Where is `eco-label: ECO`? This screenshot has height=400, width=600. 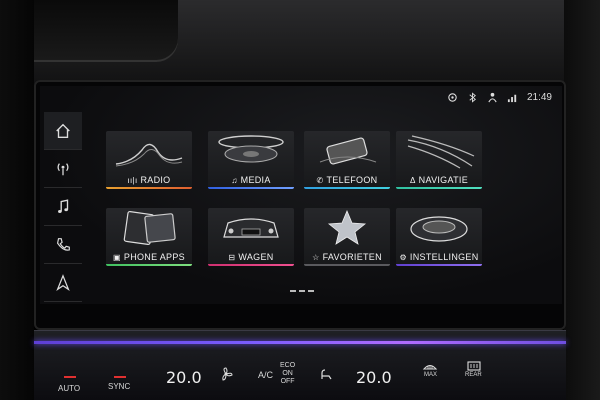
eco-label: ECO is located at coordinates (288, 365).